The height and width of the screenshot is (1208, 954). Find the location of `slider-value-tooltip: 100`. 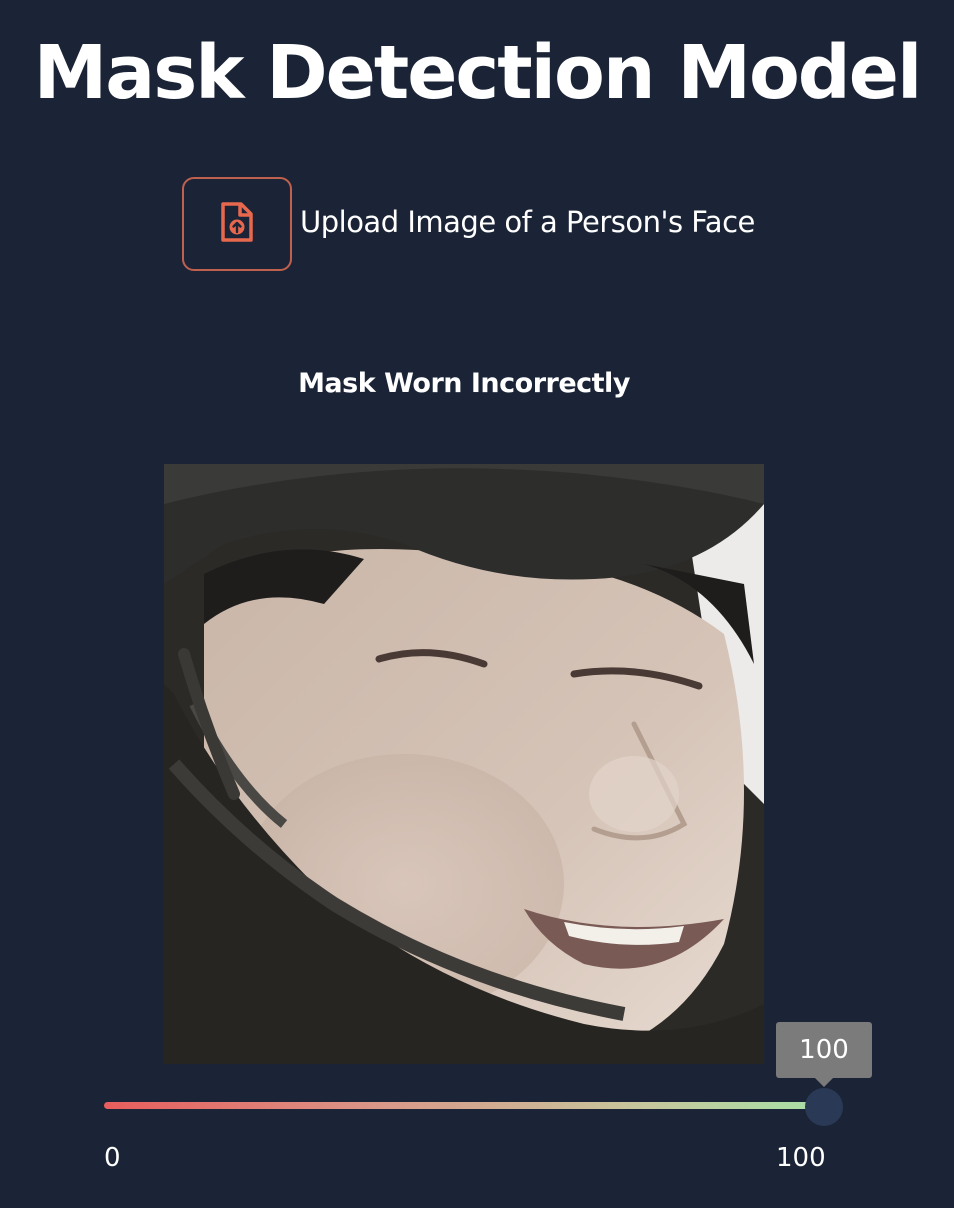

slider-value-tooltip: 100 is located at coordinates (824, 1054).